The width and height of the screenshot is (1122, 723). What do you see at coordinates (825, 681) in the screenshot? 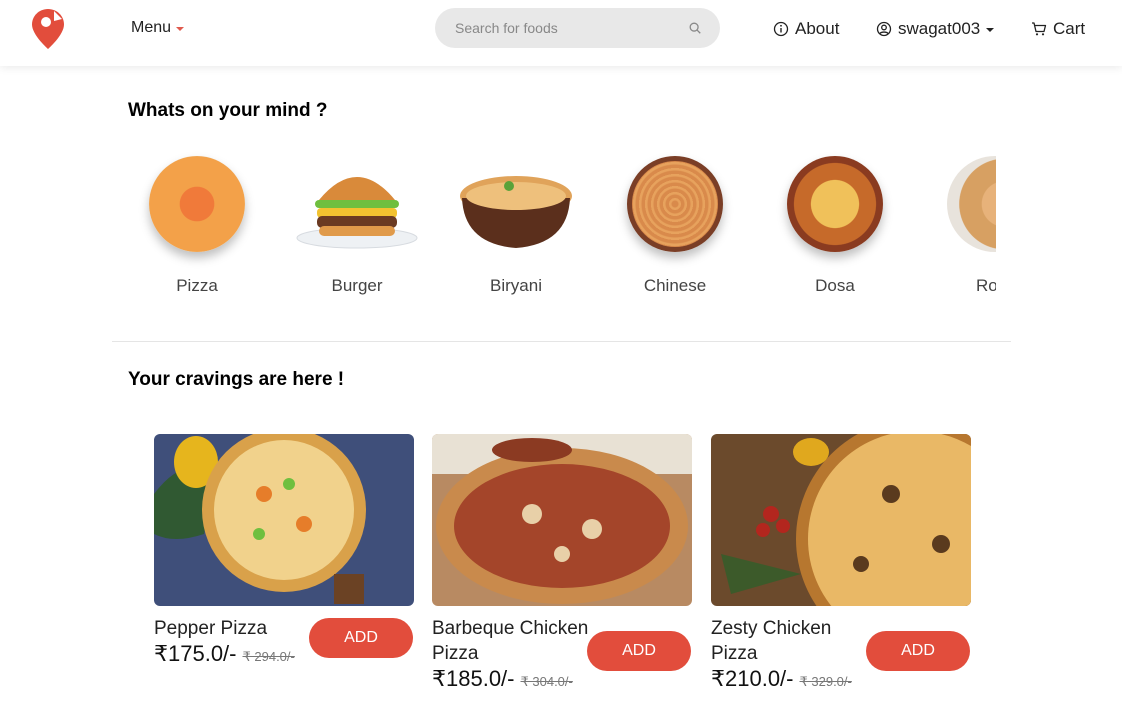
I see `original-price: ₹ 329.0/-` at bounding box center [825, 681].